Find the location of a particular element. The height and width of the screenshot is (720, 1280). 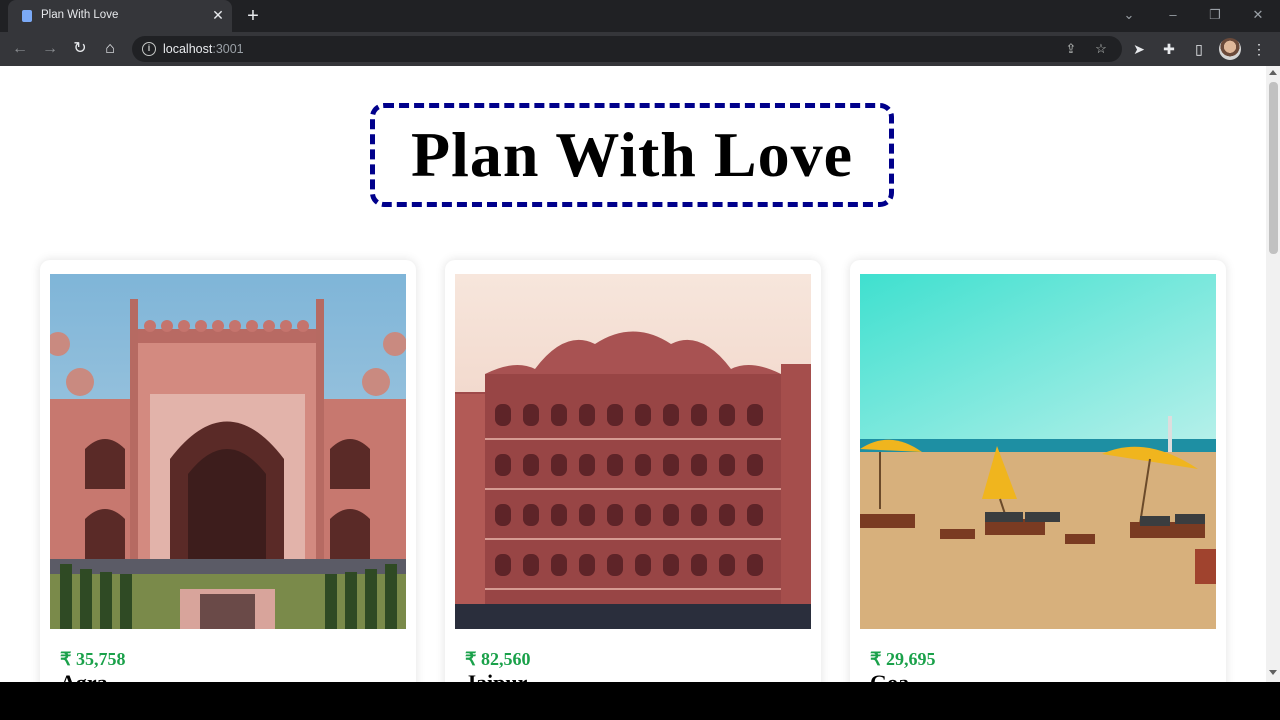

side-panel-icon: ▯ is located at coordinates (1199, 49).